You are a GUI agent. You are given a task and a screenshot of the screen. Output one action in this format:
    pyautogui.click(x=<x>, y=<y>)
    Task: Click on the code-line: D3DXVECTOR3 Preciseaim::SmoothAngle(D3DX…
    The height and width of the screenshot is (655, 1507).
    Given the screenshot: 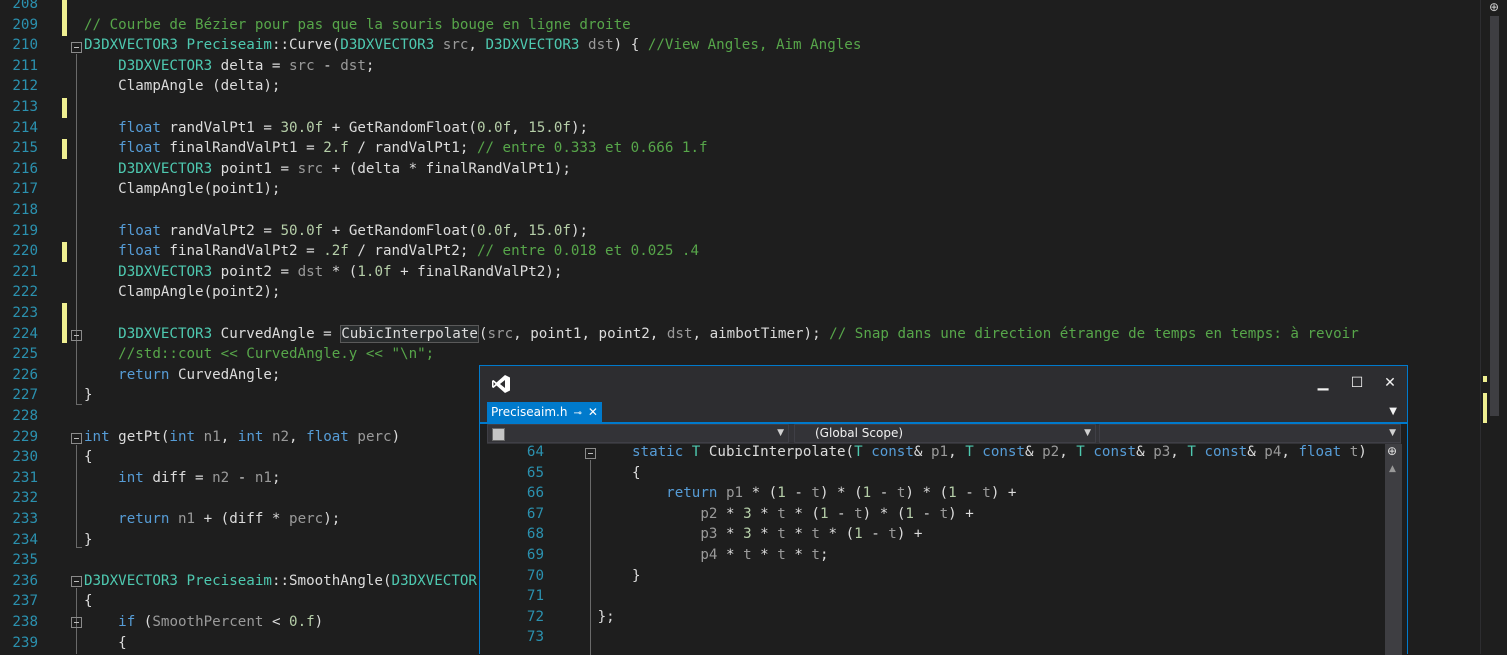 What is the action you would take?
    pyautogui.click(x=280, y=581)
    